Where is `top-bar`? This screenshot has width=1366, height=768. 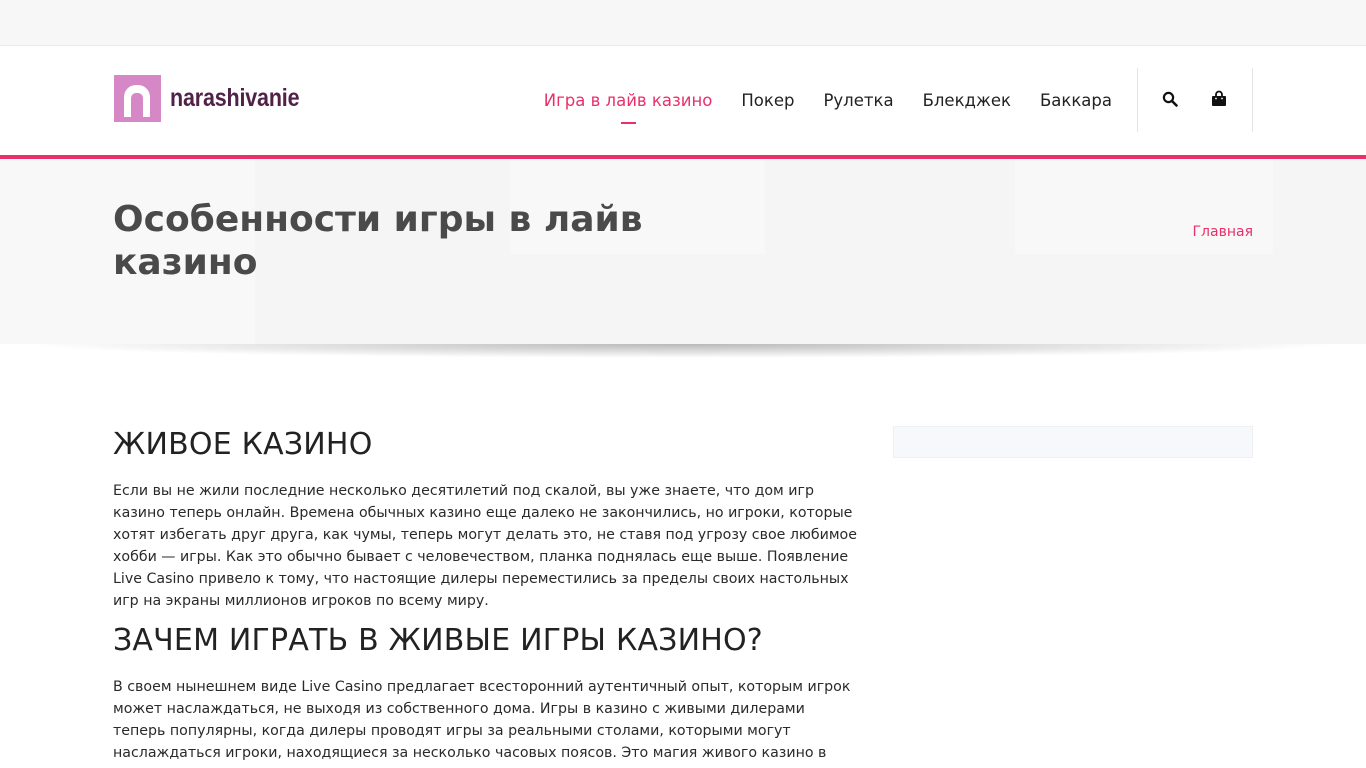 top-bar is located at coordinates (683, 23).